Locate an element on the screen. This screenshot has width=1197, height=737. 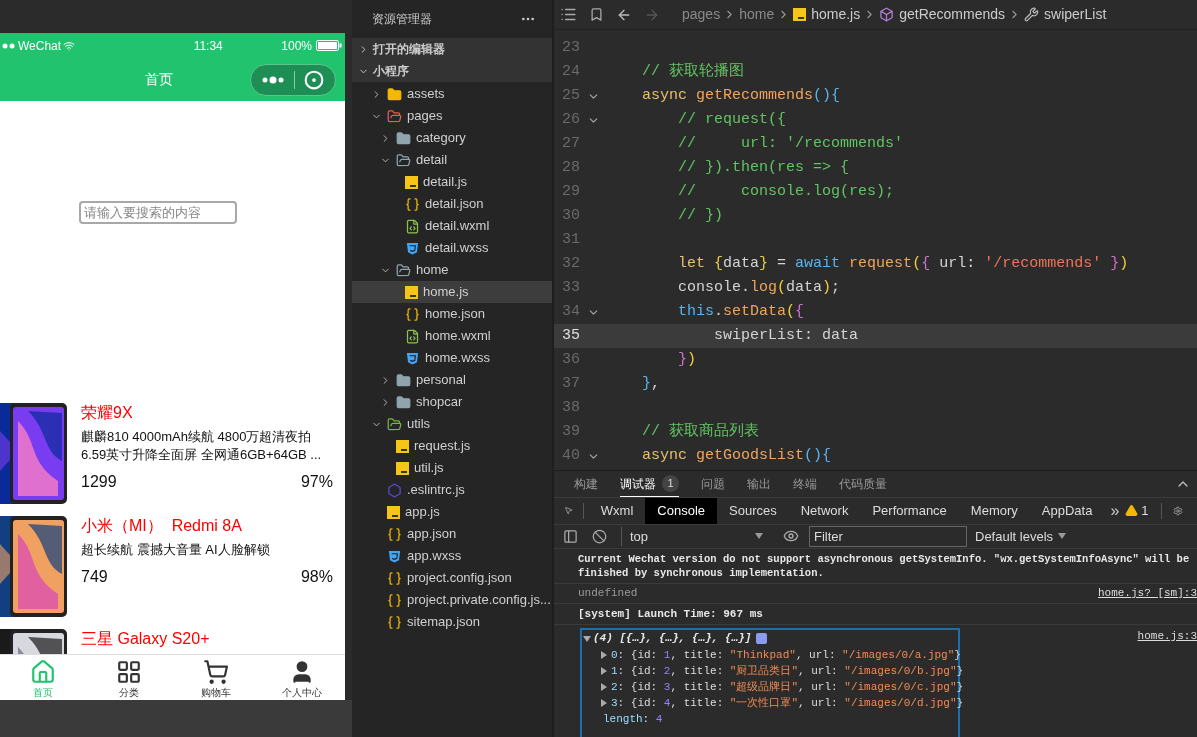
wifi-icon is located at coordinates (69, 45).